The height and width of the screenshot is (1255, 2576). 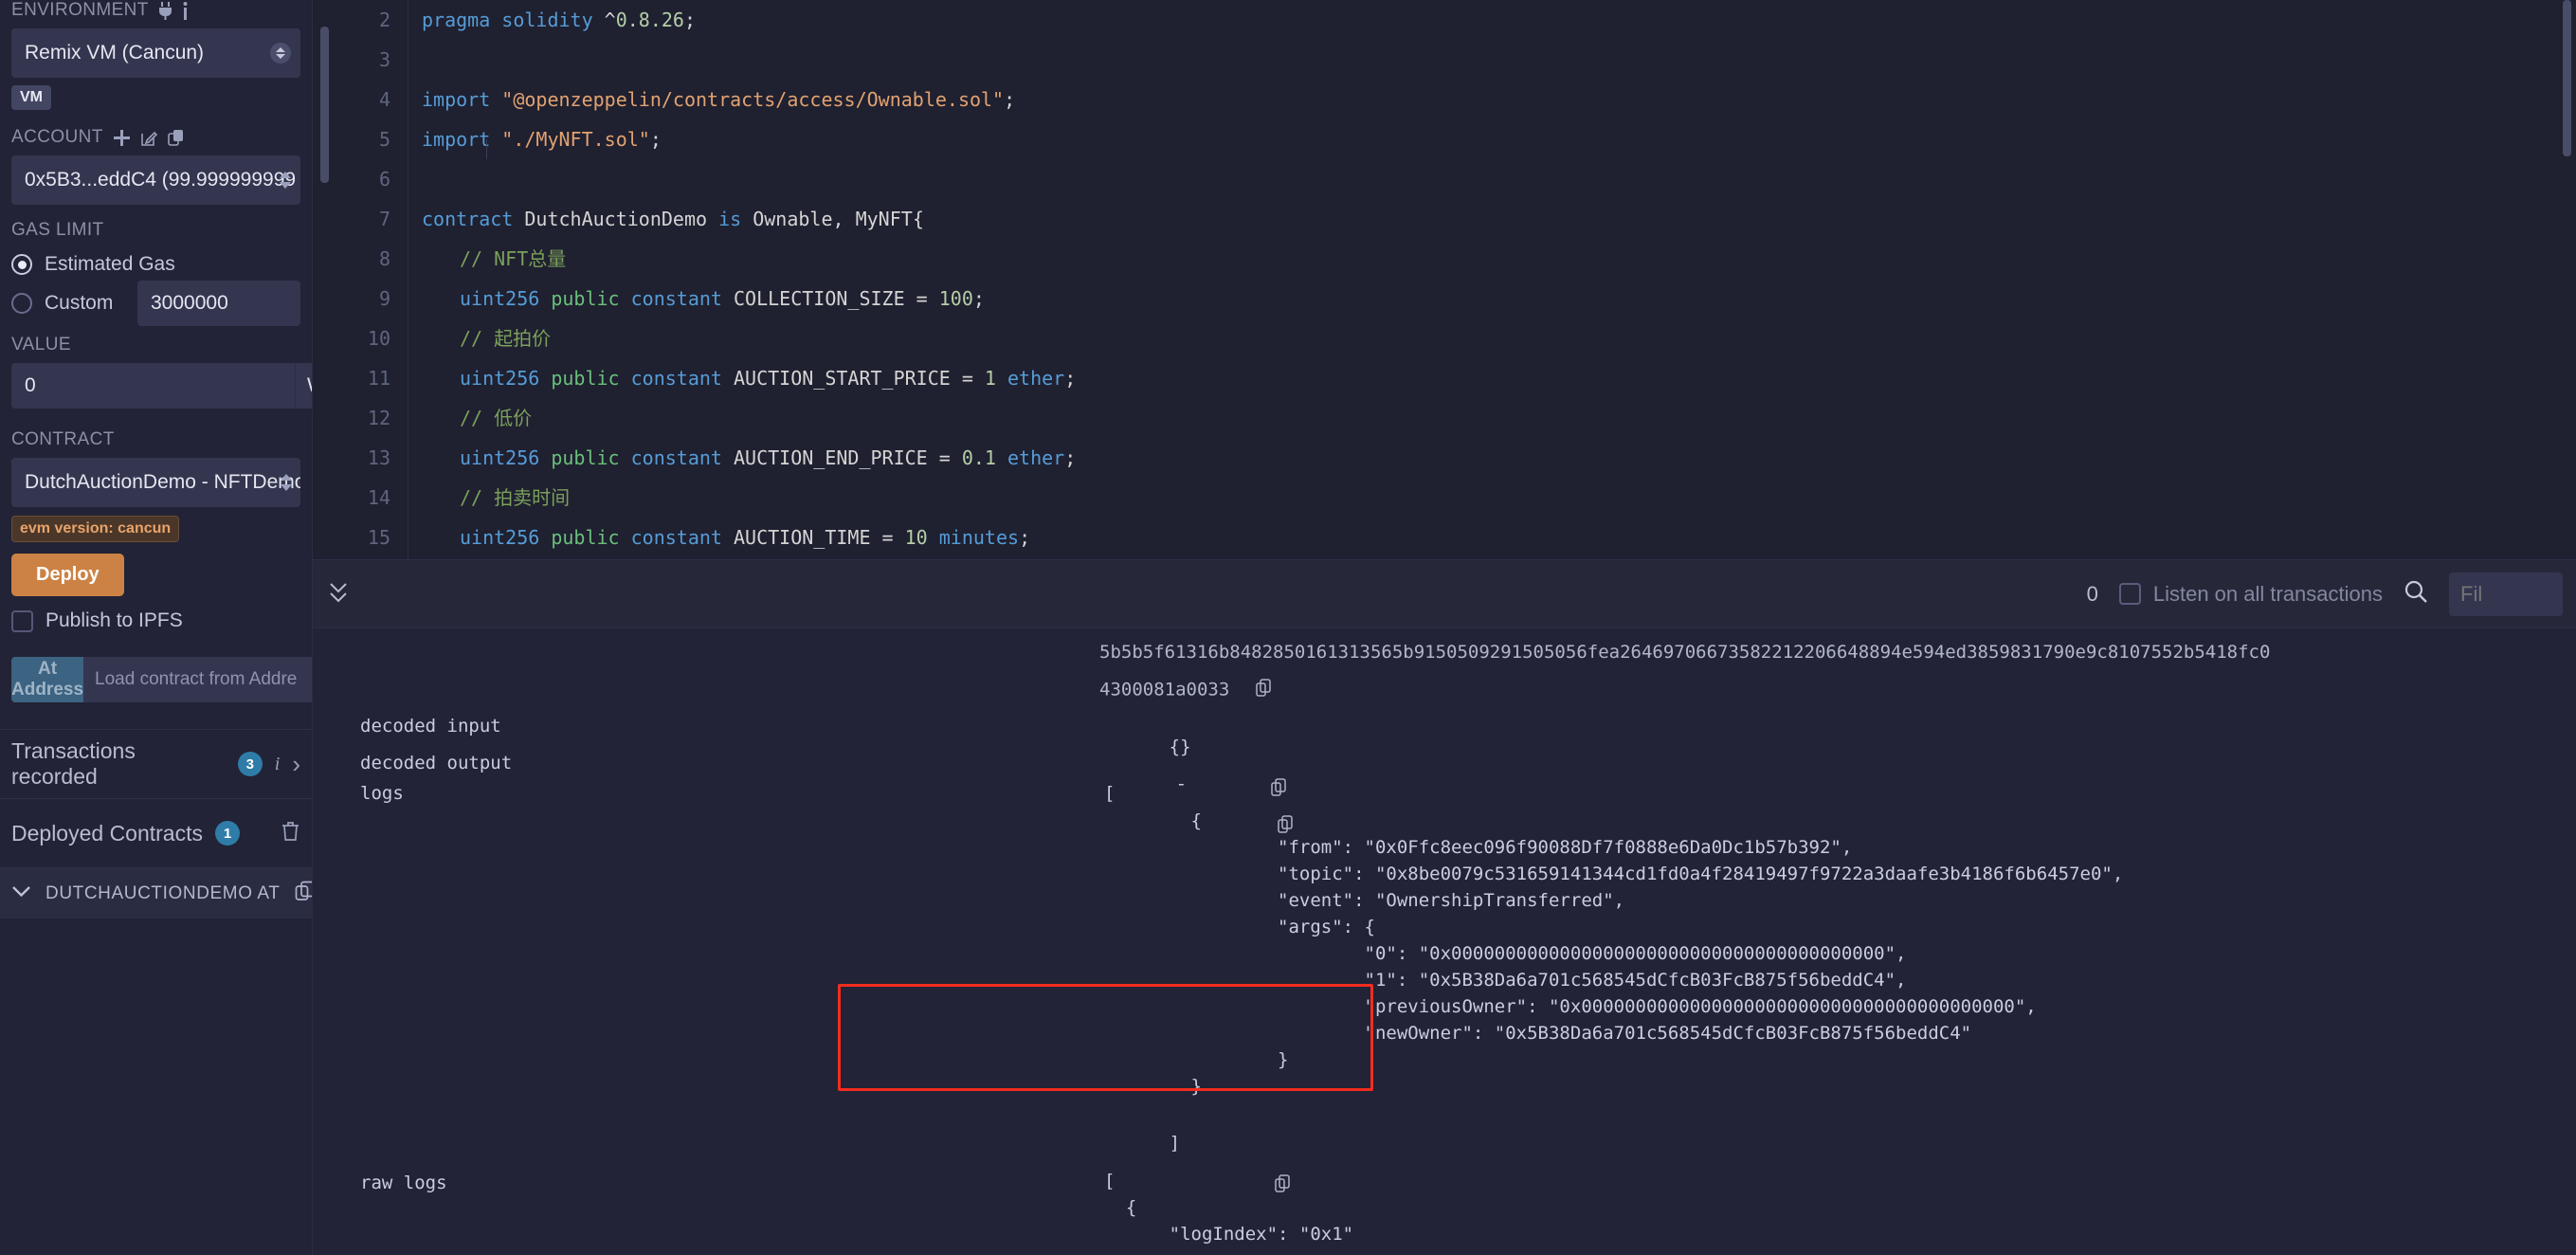 What do you see at coordinates (436, 763) in the screenshot?
I see `decoded-output-label: decoded output` at bounding box center [436, 763].